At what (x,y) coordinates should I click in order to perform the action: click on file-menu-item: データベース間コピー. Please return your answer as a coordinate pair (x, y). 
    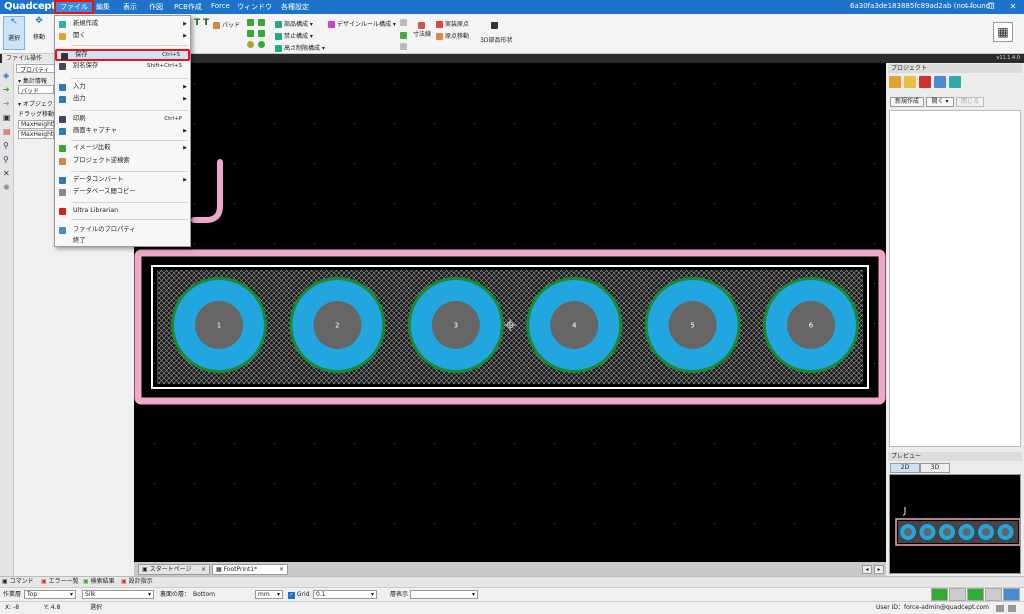
    Looking at the image, I should click on (122, 192).